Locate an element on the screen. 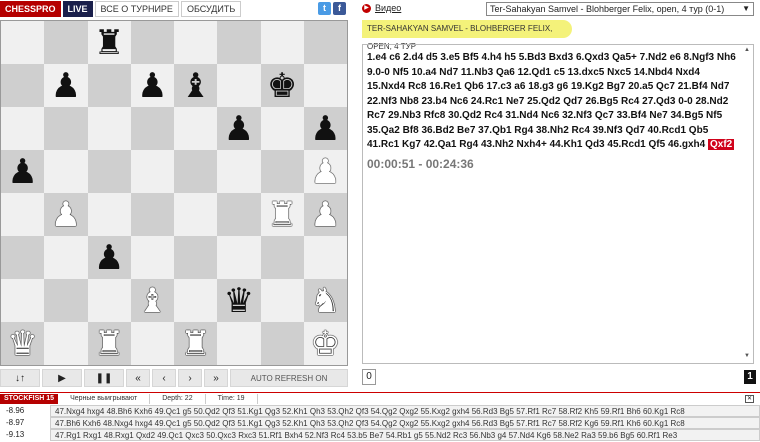 The image size is (760, 442). black-rook-icon: ♜ is located at coordinates (109, 43).